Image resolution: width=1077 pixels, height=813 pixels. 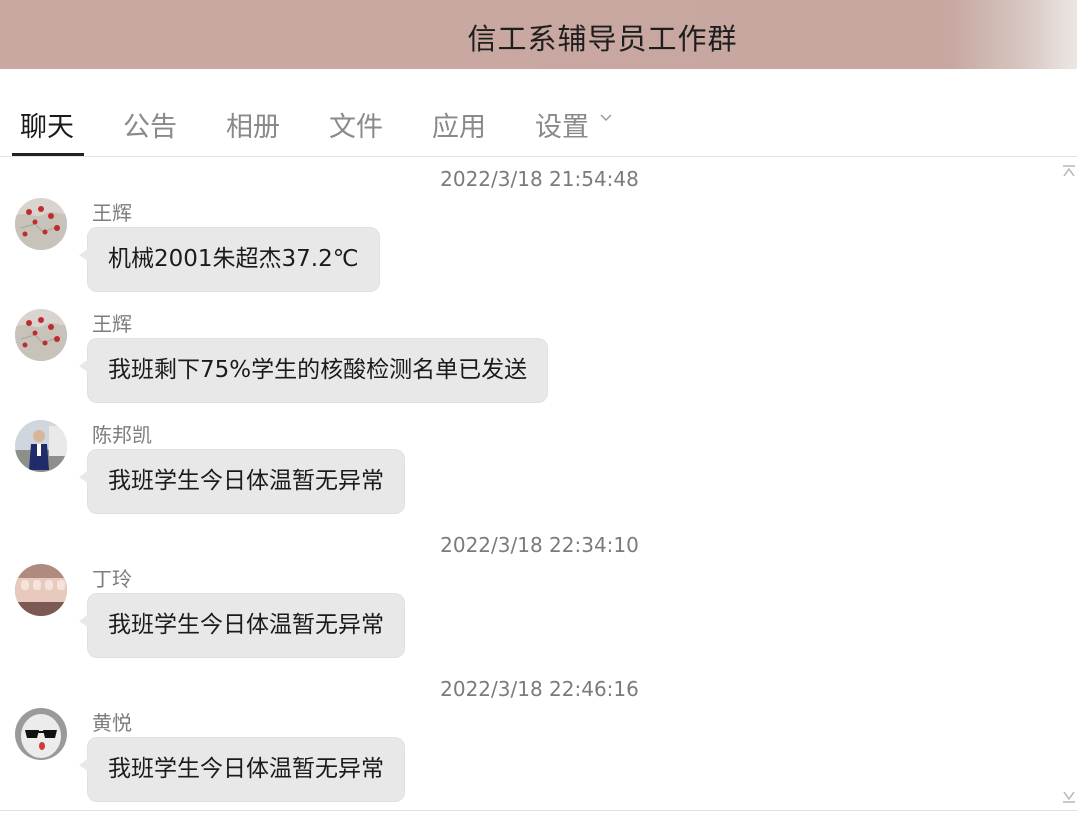 What do you see at coordinates (112, 579) in the screenshot?
I see `sender-name: 丁玲` at bounding box center [112, 579].